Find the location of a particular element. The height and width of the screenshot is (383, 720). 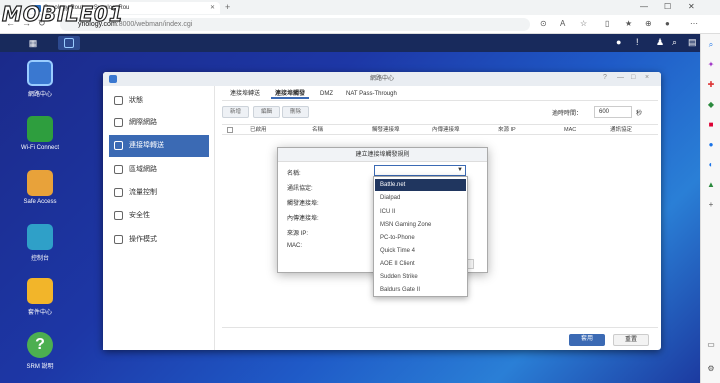

dialog-title: 建立連接埠觸發規則 is located at coordinates (382, 155).